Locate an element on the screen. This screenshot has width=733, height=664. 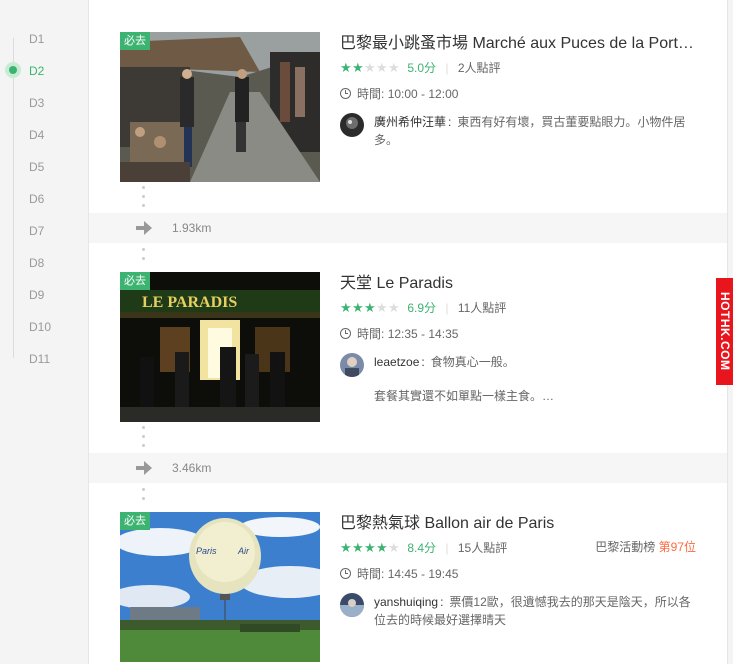
side-watermark-tag: HOTHK.COM is located at coordinates (724, 331).